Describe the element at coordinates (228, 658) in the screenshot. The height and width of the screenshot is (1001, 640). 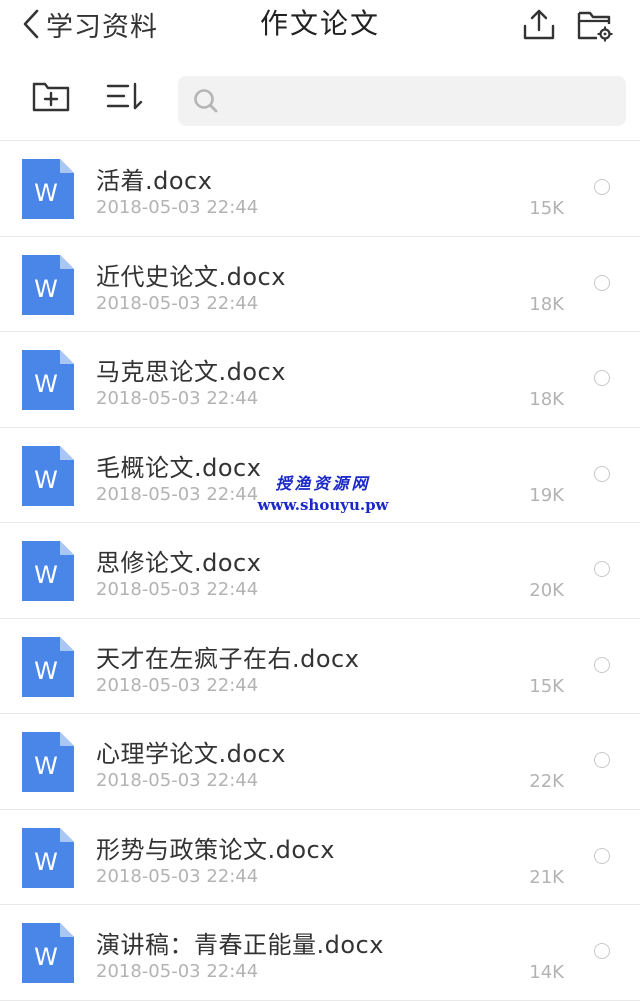
I see `file-name: 天才在左疯子在右.docx` at that location.